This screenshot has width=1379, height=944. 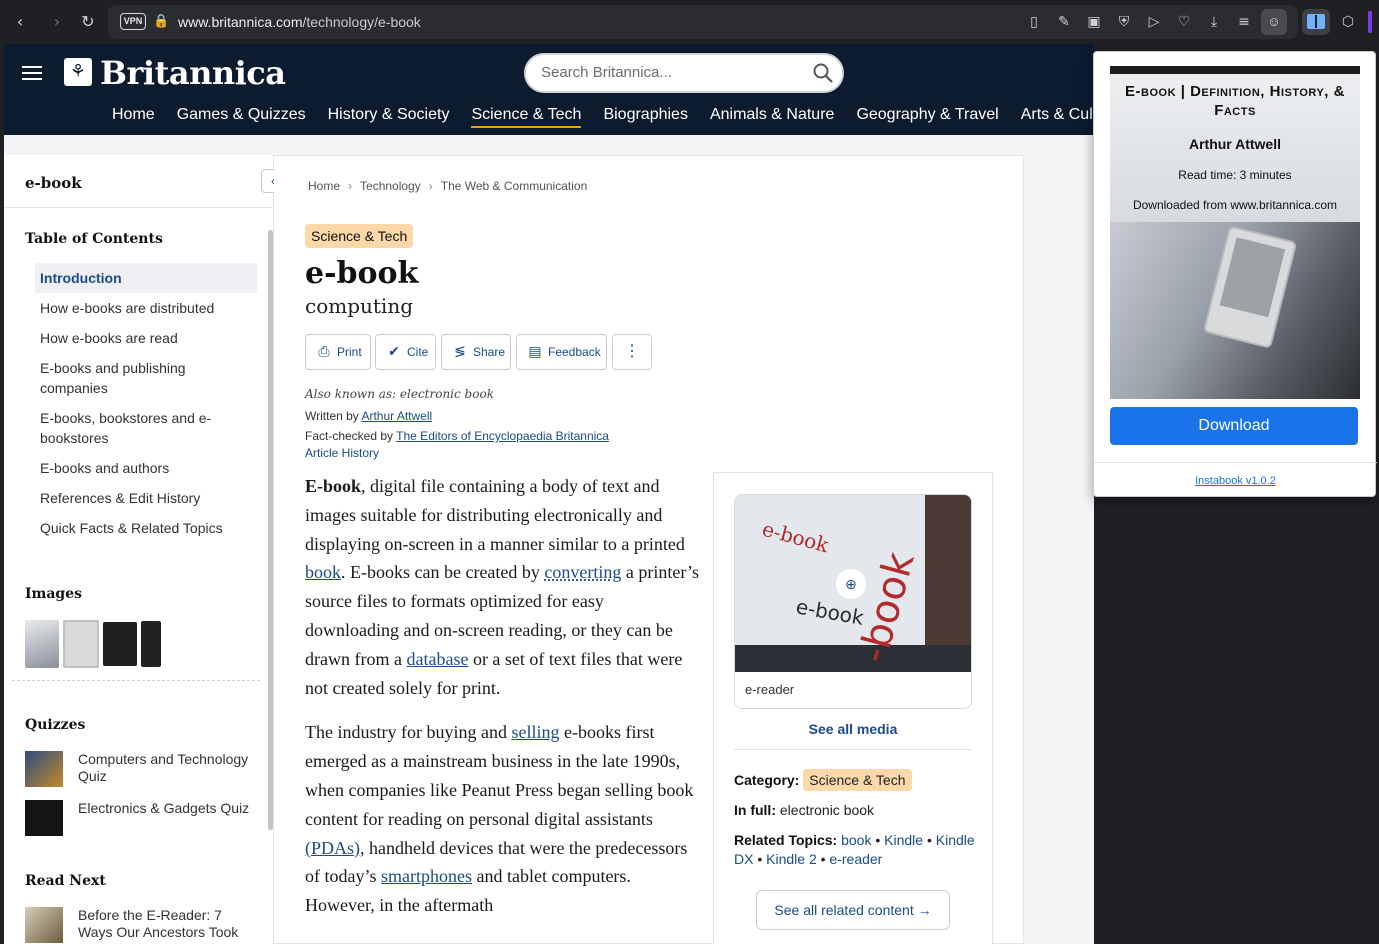 I want to click on link-database: database, so click(x=437, y=659).